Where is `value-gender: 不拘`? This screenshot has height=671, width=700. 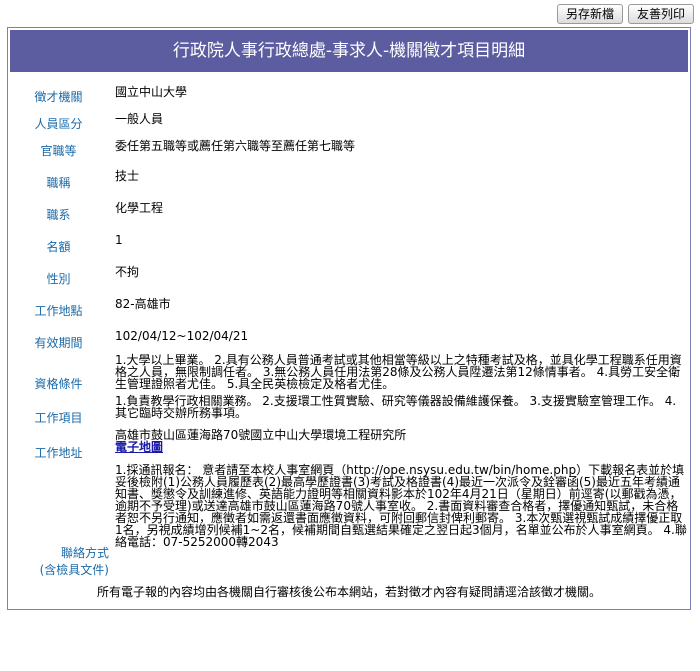 value-gender: 不拘 is located at coordinates (127, 271).